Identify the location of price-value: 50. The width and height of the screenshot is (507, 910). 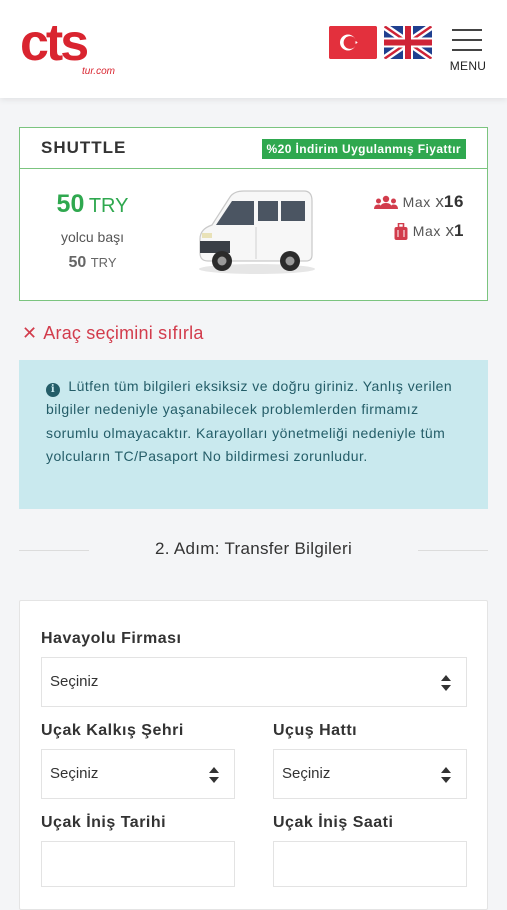
(70, 204).